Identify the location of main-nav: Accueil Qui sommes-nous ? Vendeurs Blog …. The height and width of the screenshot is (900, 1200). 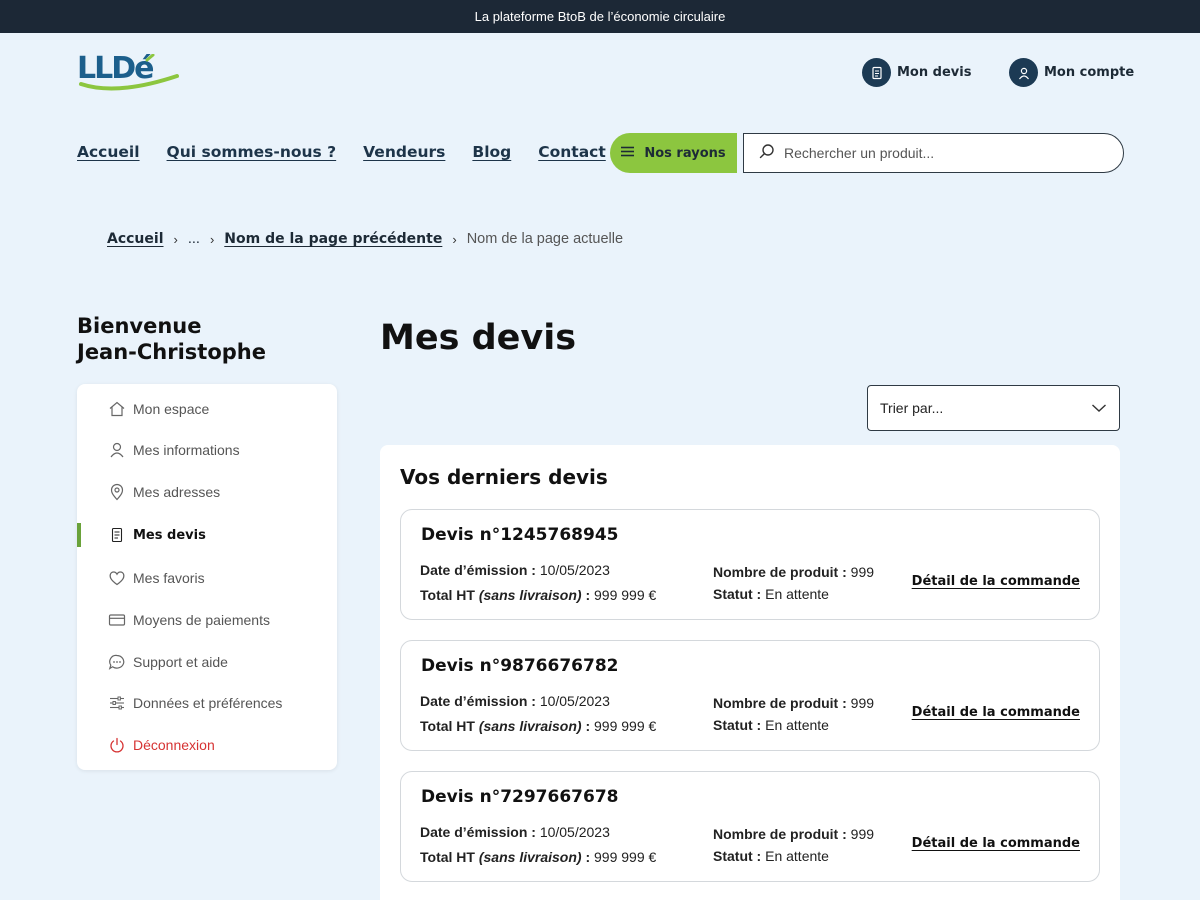
(341, 152).